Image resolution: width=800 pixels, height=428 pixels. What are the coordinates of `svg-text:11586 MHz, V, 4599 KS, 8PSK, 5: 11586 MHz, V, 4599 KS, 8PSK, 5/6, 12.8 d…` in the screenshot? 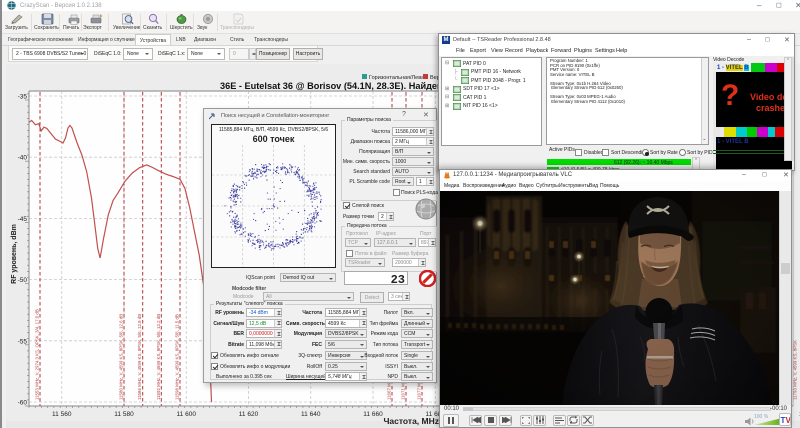 It's located at (139, 357).